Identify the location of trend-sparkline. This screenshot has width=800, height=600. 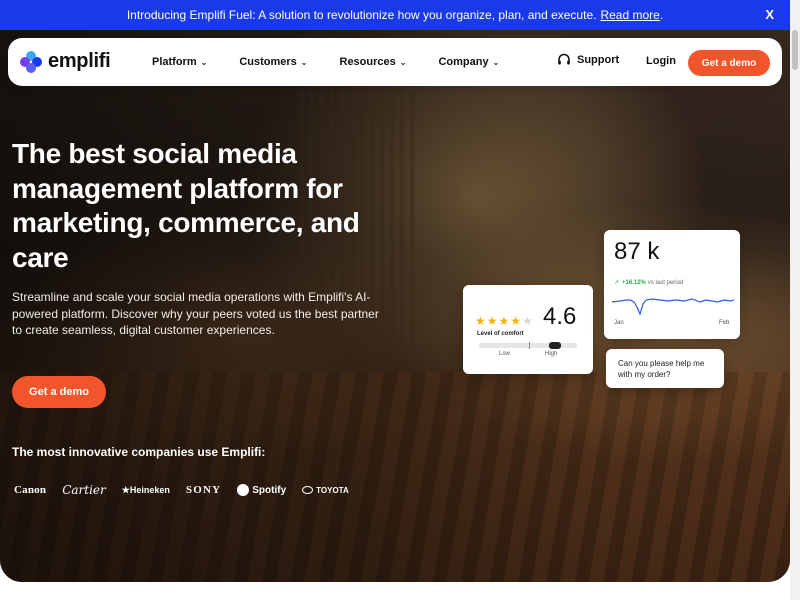
(673, 307).